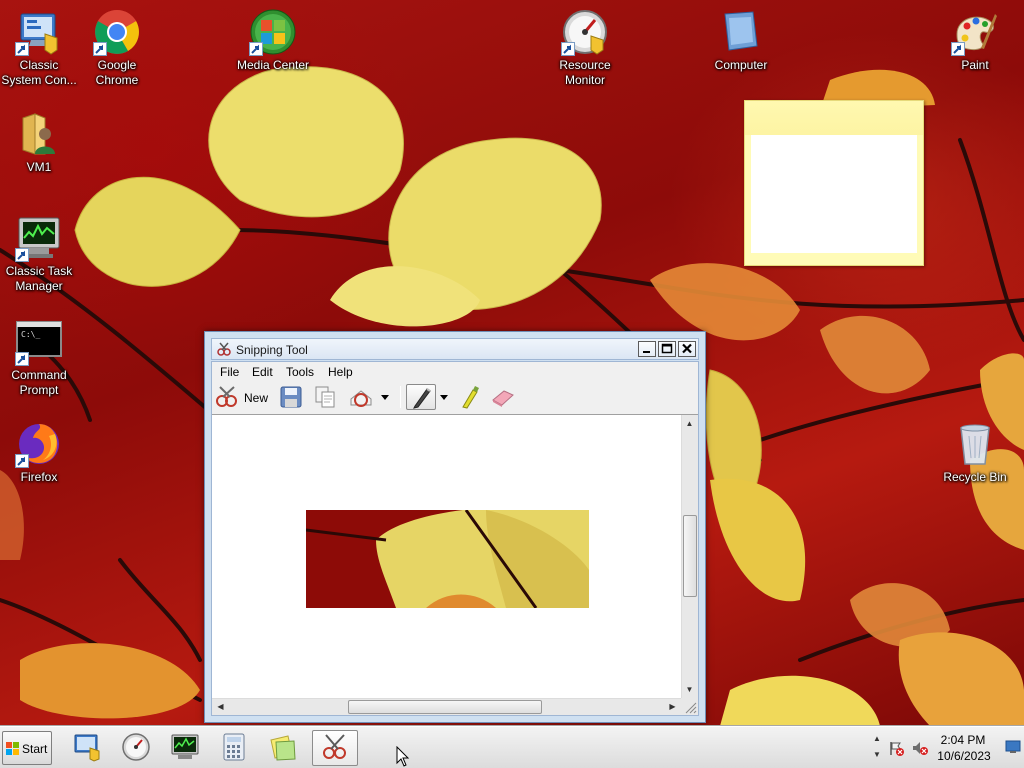 Image resolution: width=1024 pixels, height=768 pixels. Describe the element at coordinates (975, 477) in the screenshot. I see `desktop-icon-label: Recycle Bin` at that location.